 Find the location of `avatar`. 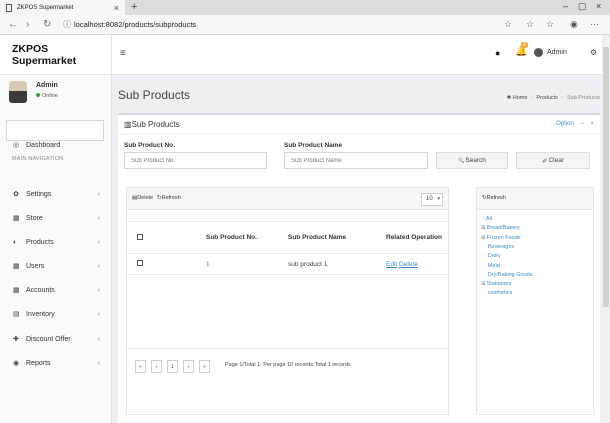

avatar is located at coordinates (18, 92).